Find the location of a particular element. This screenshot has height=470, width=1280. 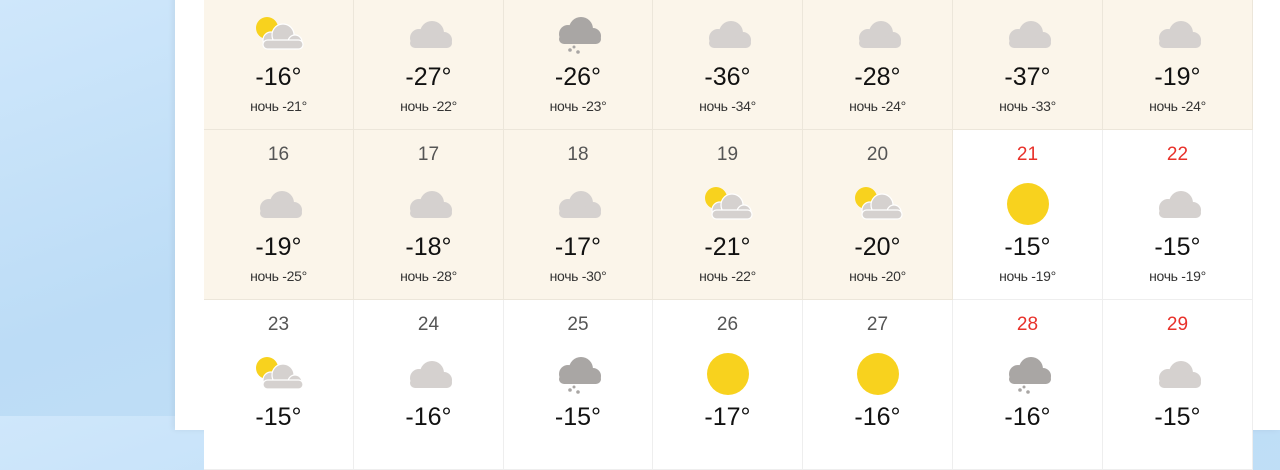

day-cell: 28 -16° is located at coordinates (1028, 385).